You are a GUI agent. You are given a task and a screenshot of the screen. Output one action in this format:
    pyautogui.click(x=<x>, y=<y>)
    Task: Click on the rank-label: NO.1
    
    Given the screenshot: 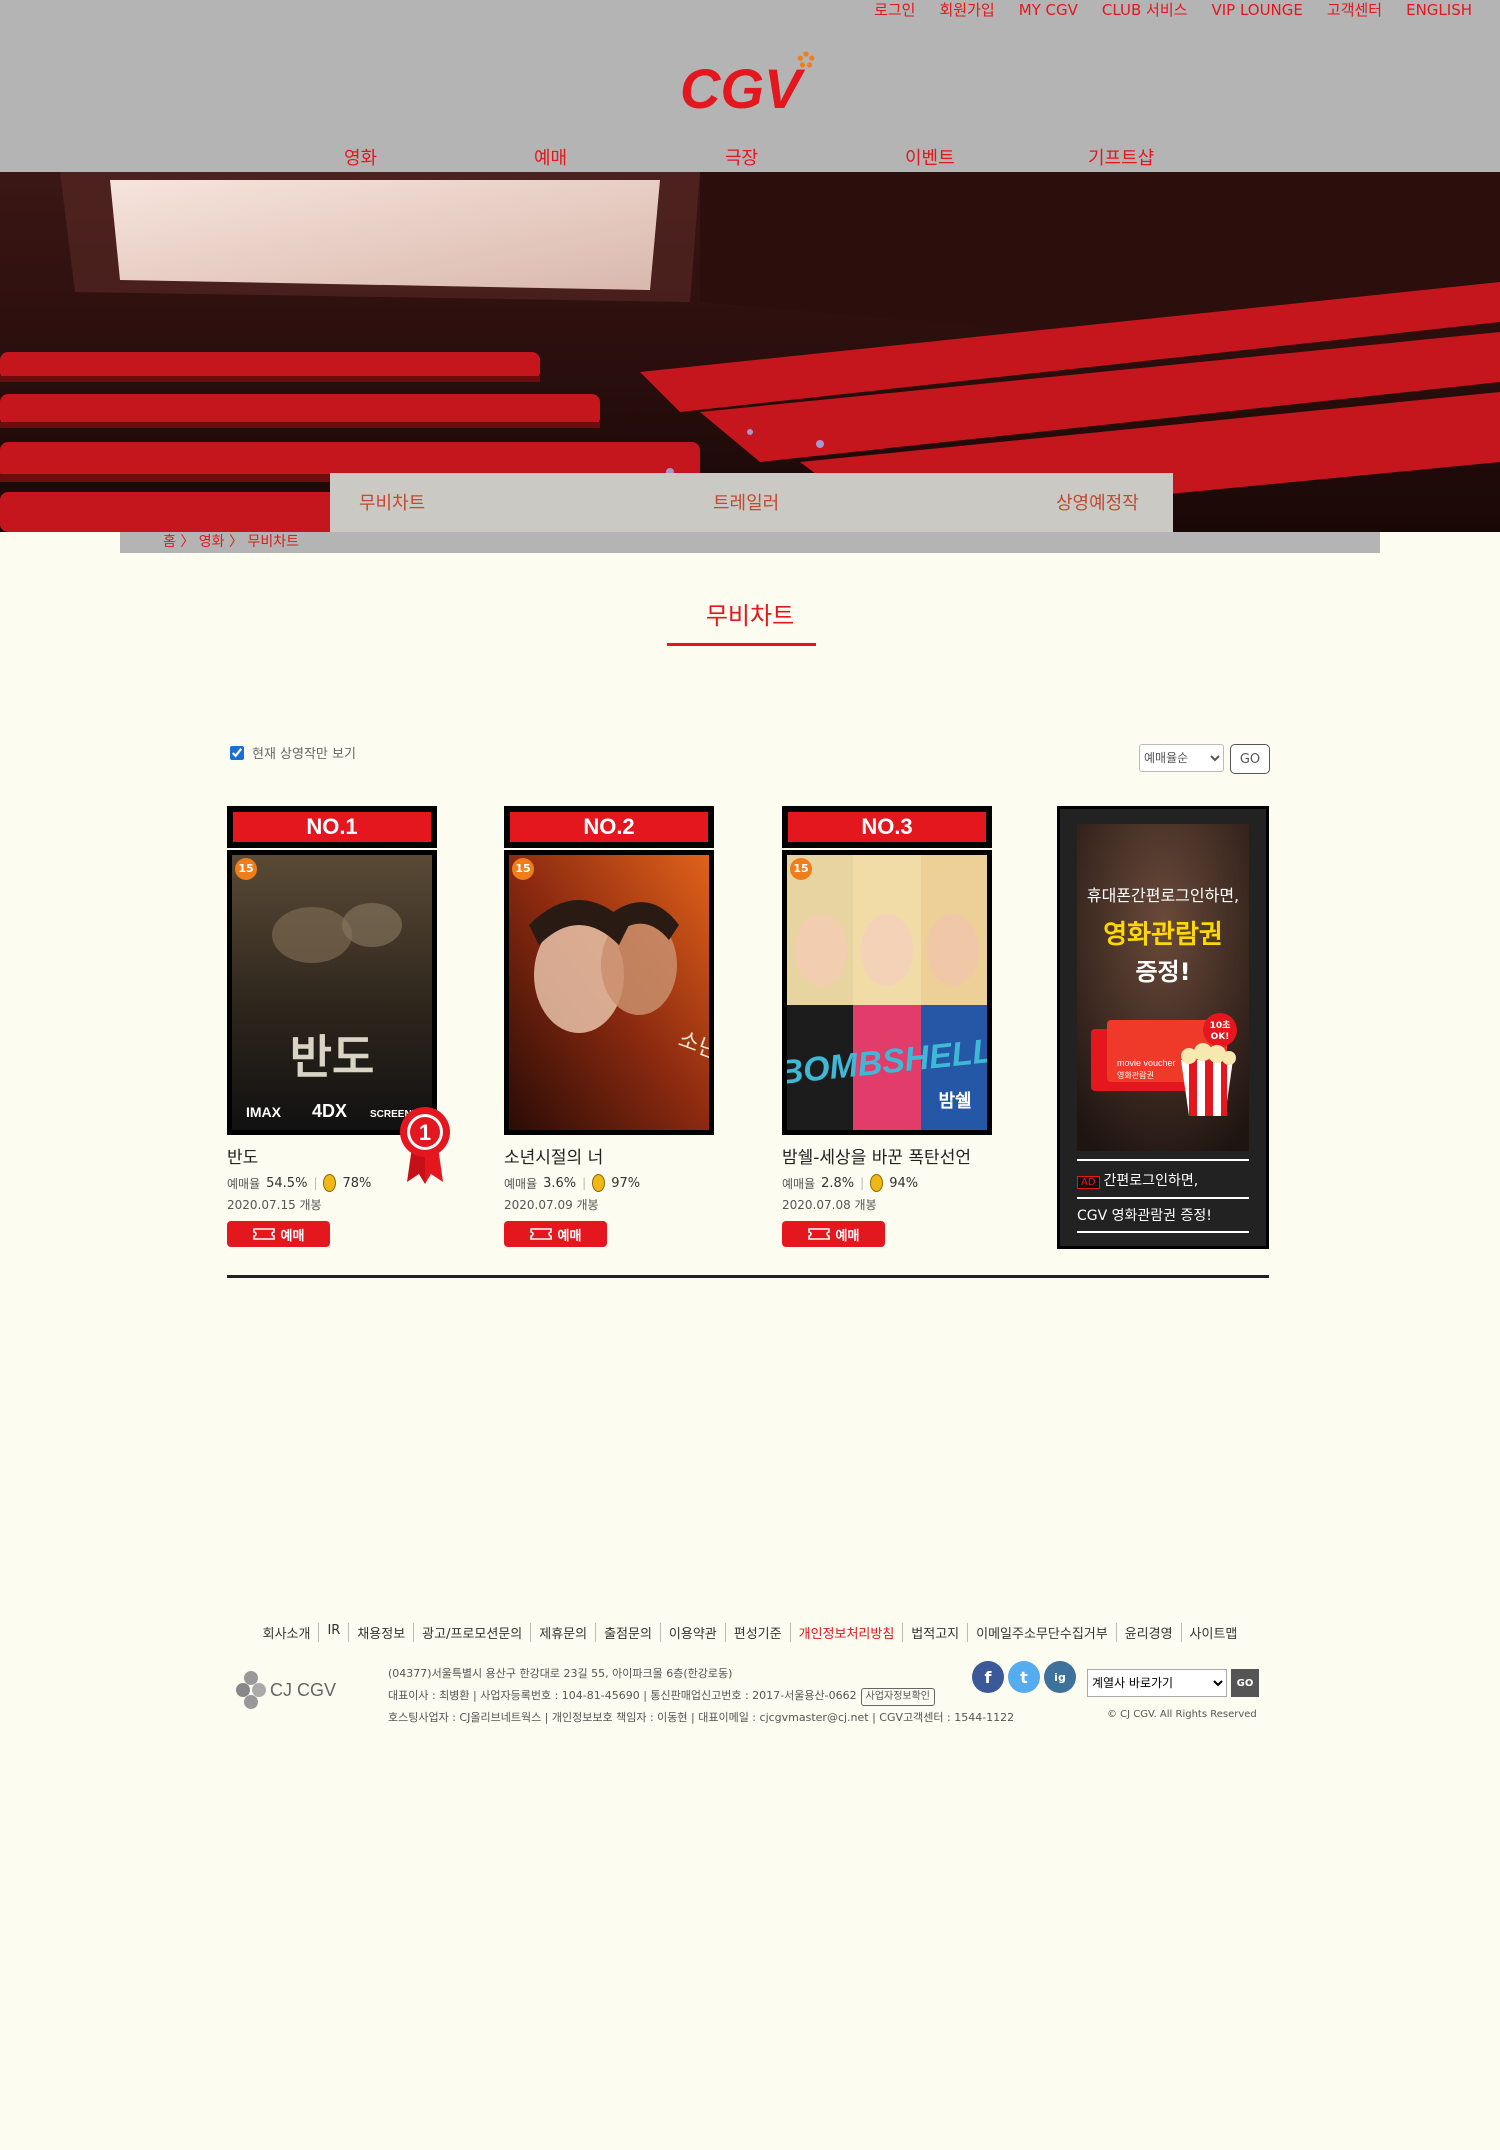 What is the action you would take?
    pyautogui.click(x=332, y=827)
    